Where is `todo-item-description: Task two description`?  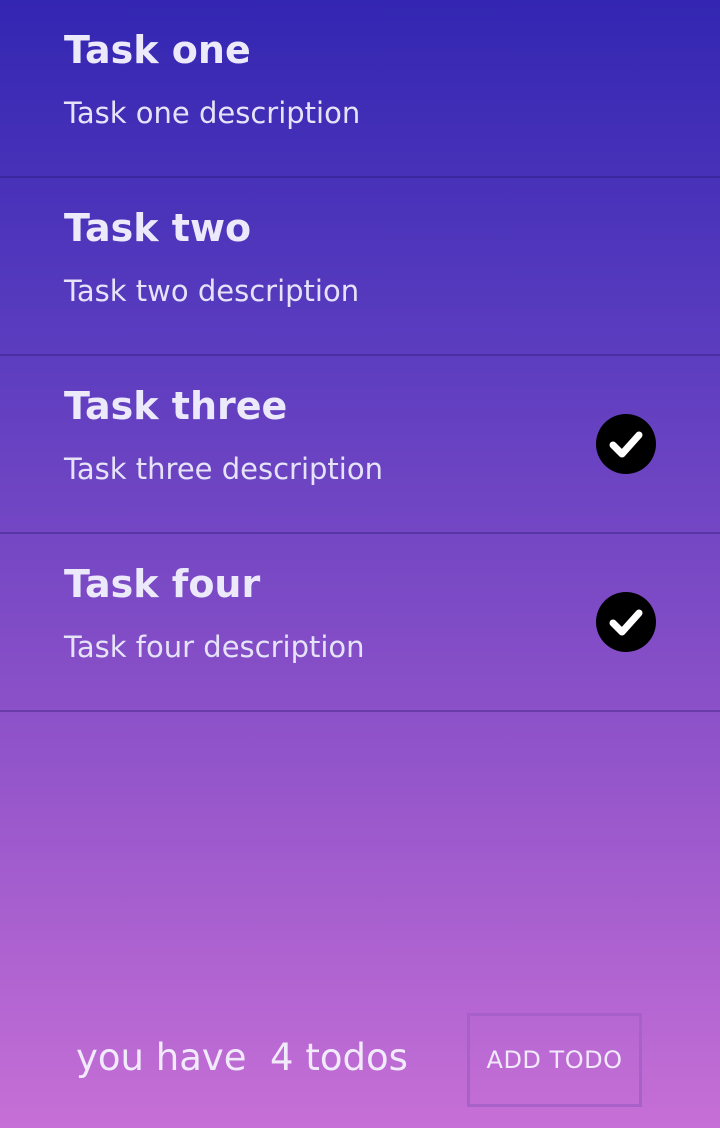 todo-item-description: Task two description is located at coordinates (212, 291).